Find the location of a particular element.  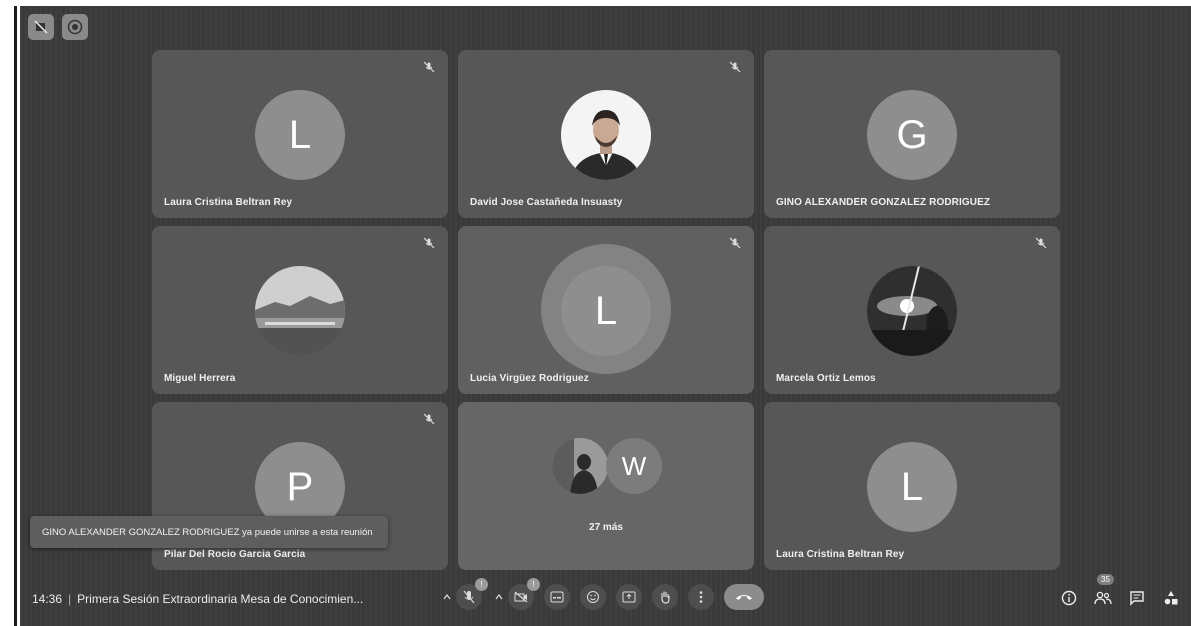

participant-tile: Miguel Herrera is located at coordinates (300, 310).